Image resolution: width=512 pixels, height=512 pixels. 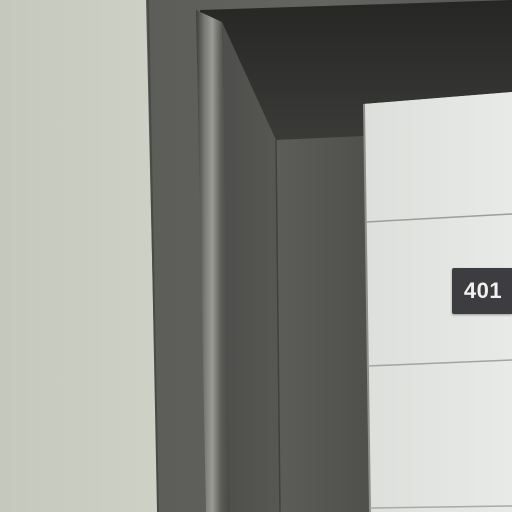 I want to click on room-number-sign: 401, so click(x=482, y=291).